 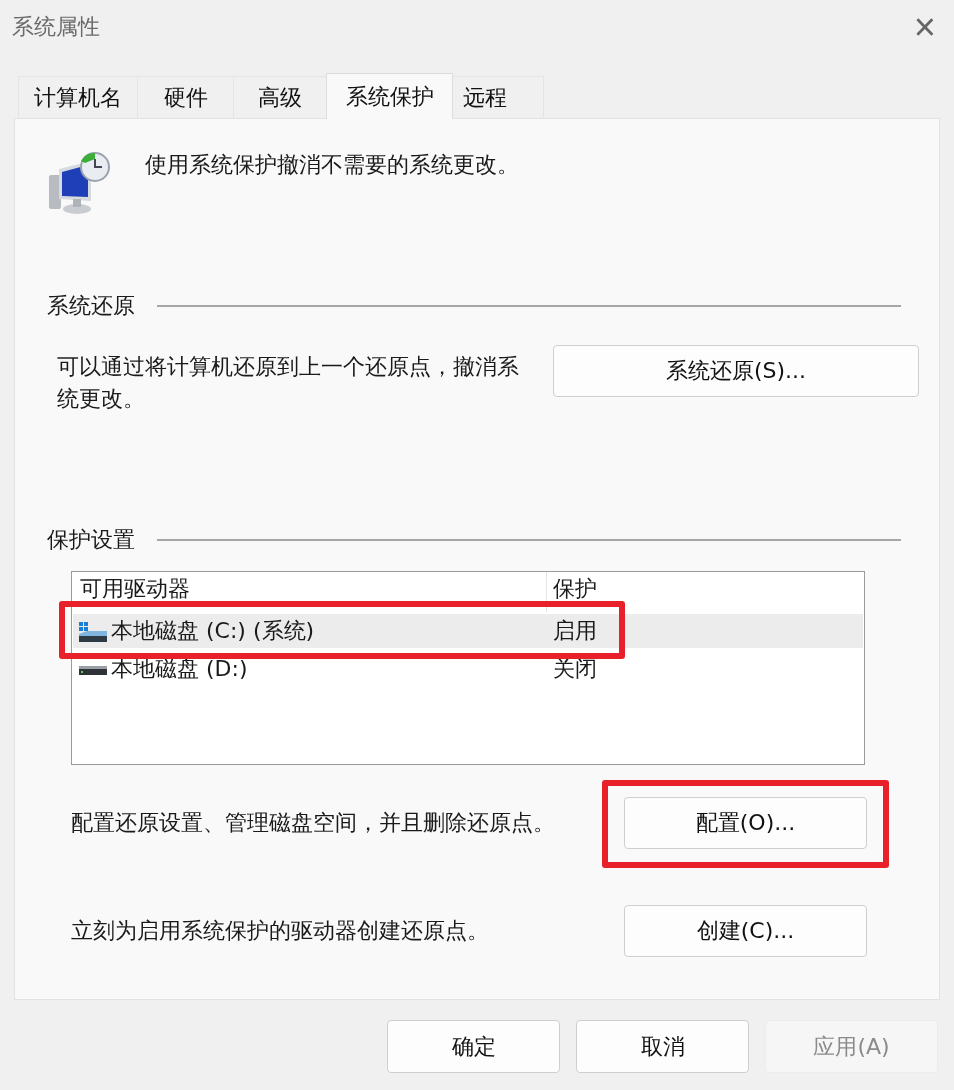 What do you see at coordinates (468, 631) in the screenshot?
I see `drive-row: 本地磁盘 (C:) (系统) 启用` at bounding box center [468, 631].